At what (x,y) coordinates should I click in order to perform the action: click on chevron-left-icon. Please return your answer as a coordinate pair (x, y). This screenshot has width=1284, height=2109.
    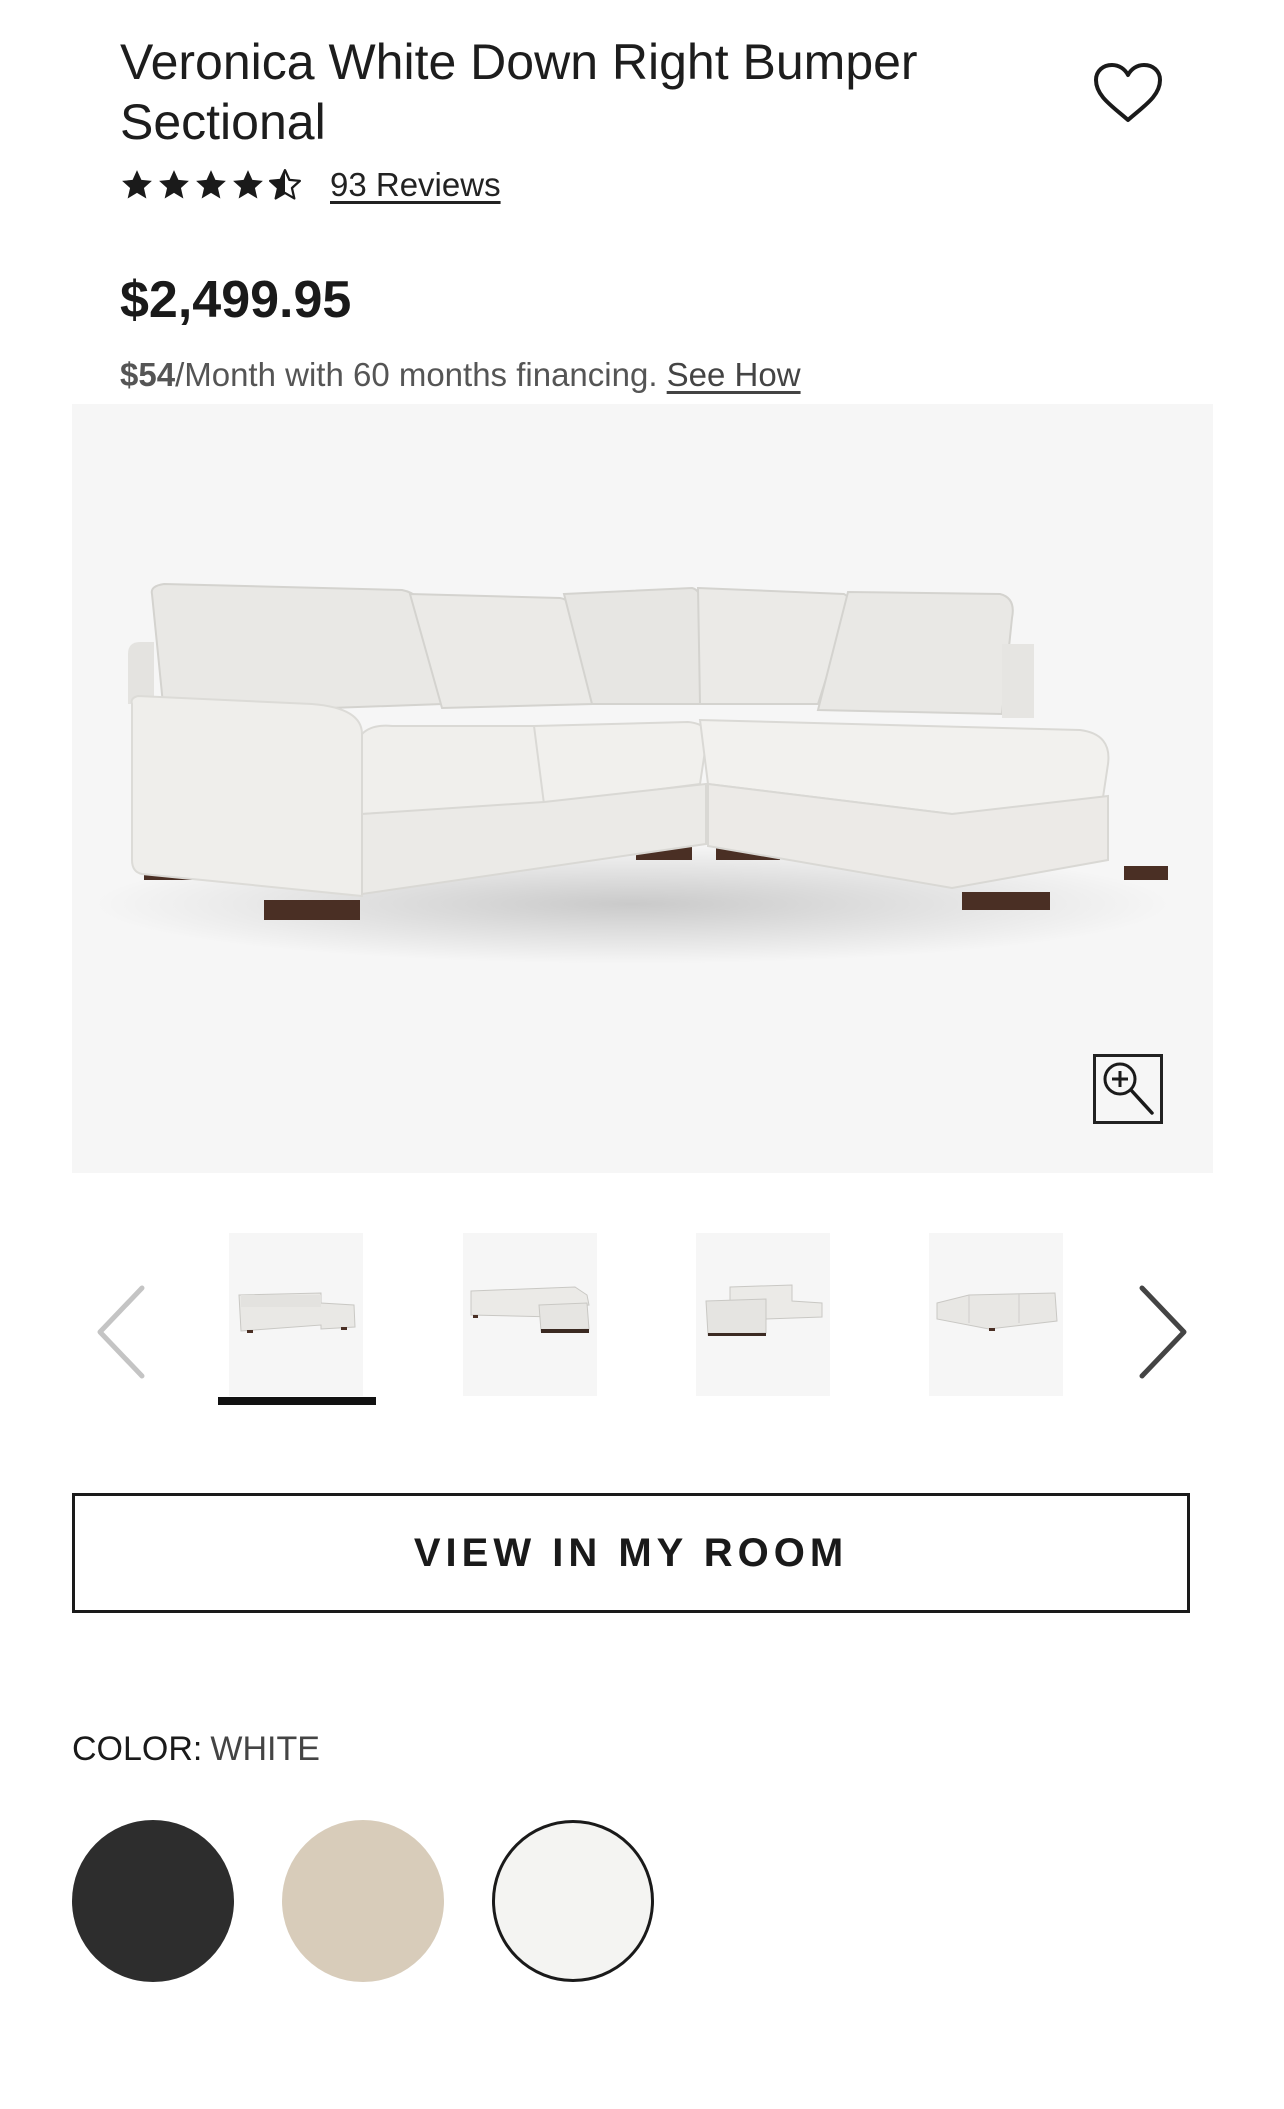
    Looking at the image, I should click on (121, 1332).